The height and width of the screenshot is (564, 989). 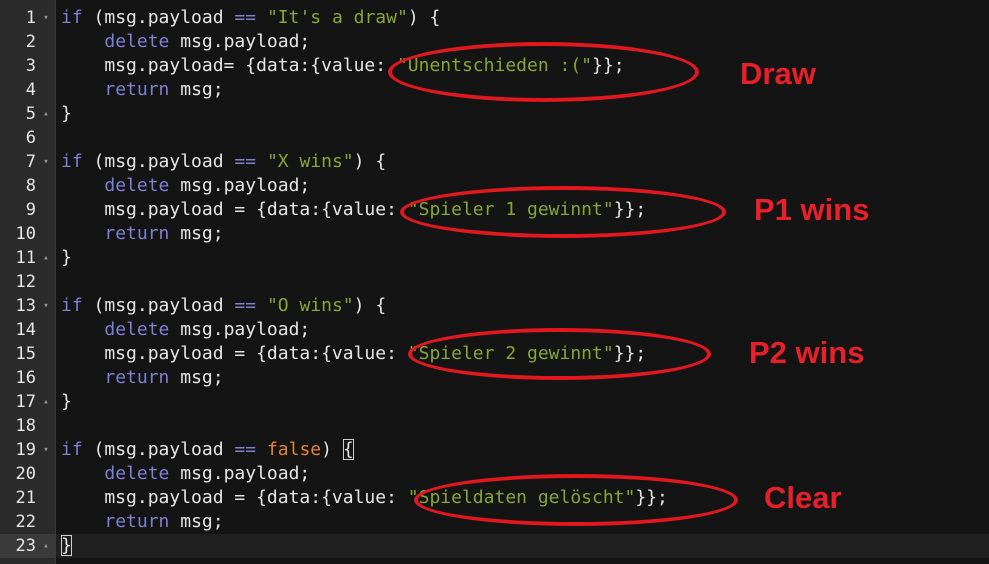 What do you see at coordinates (337, 17) in the screenshot?
I see `code-token-str: "It's a draw"` at bounding box center [337, 17].